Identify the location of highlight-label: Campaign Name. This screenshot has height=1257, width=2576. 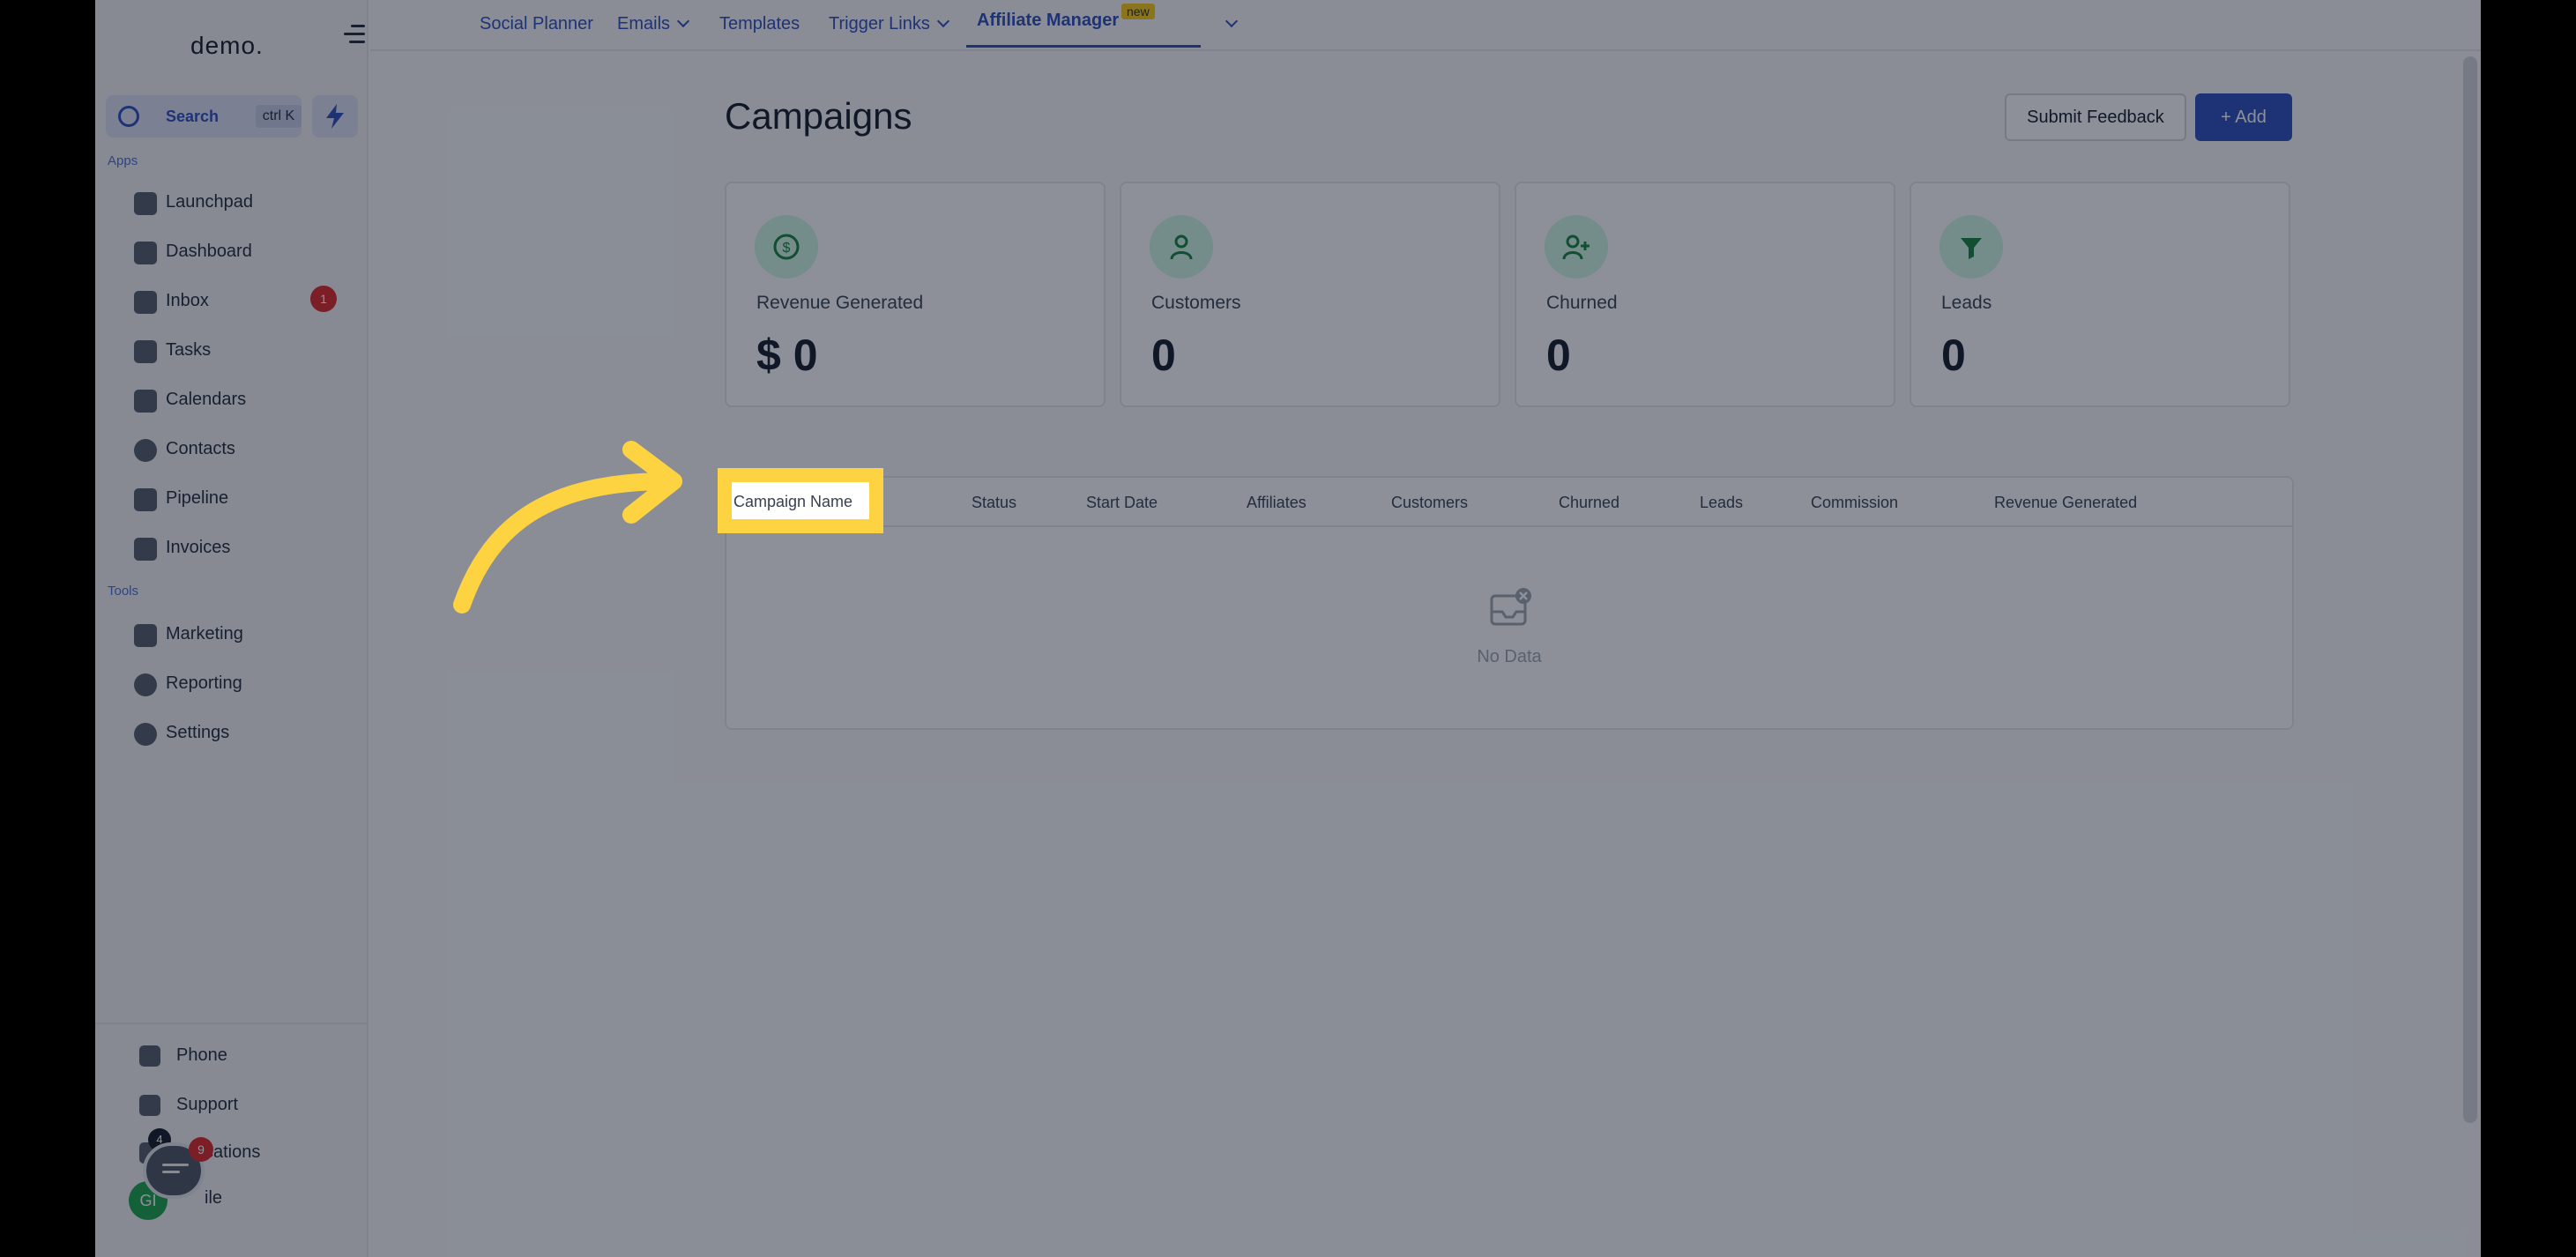
(793, 501).